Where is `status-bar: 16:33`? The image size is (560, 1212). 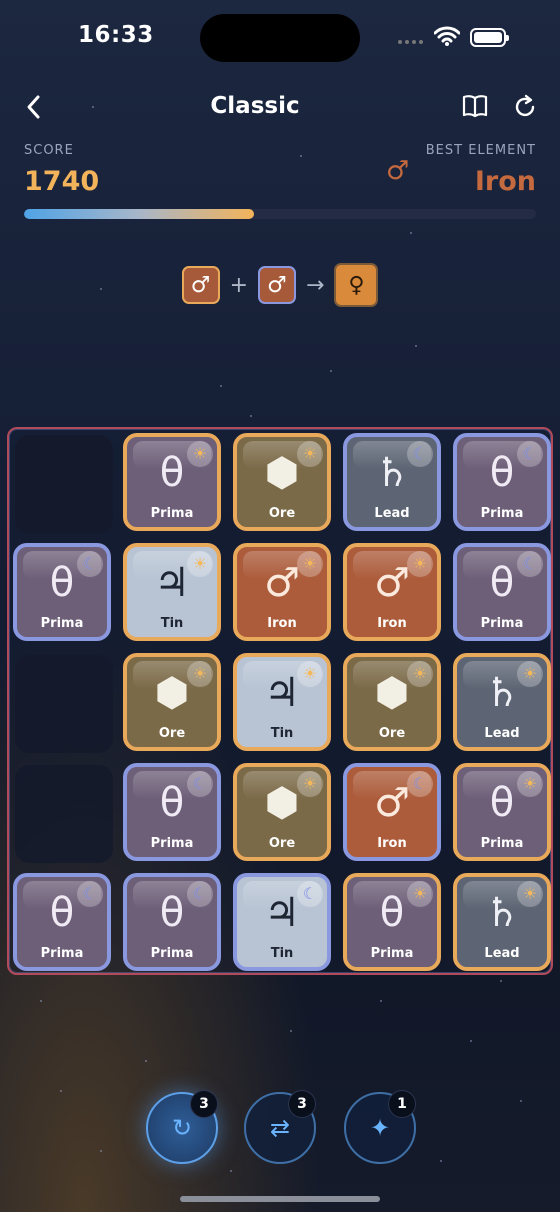
status-bar: 16:33 is located at coordinates (280, 38).